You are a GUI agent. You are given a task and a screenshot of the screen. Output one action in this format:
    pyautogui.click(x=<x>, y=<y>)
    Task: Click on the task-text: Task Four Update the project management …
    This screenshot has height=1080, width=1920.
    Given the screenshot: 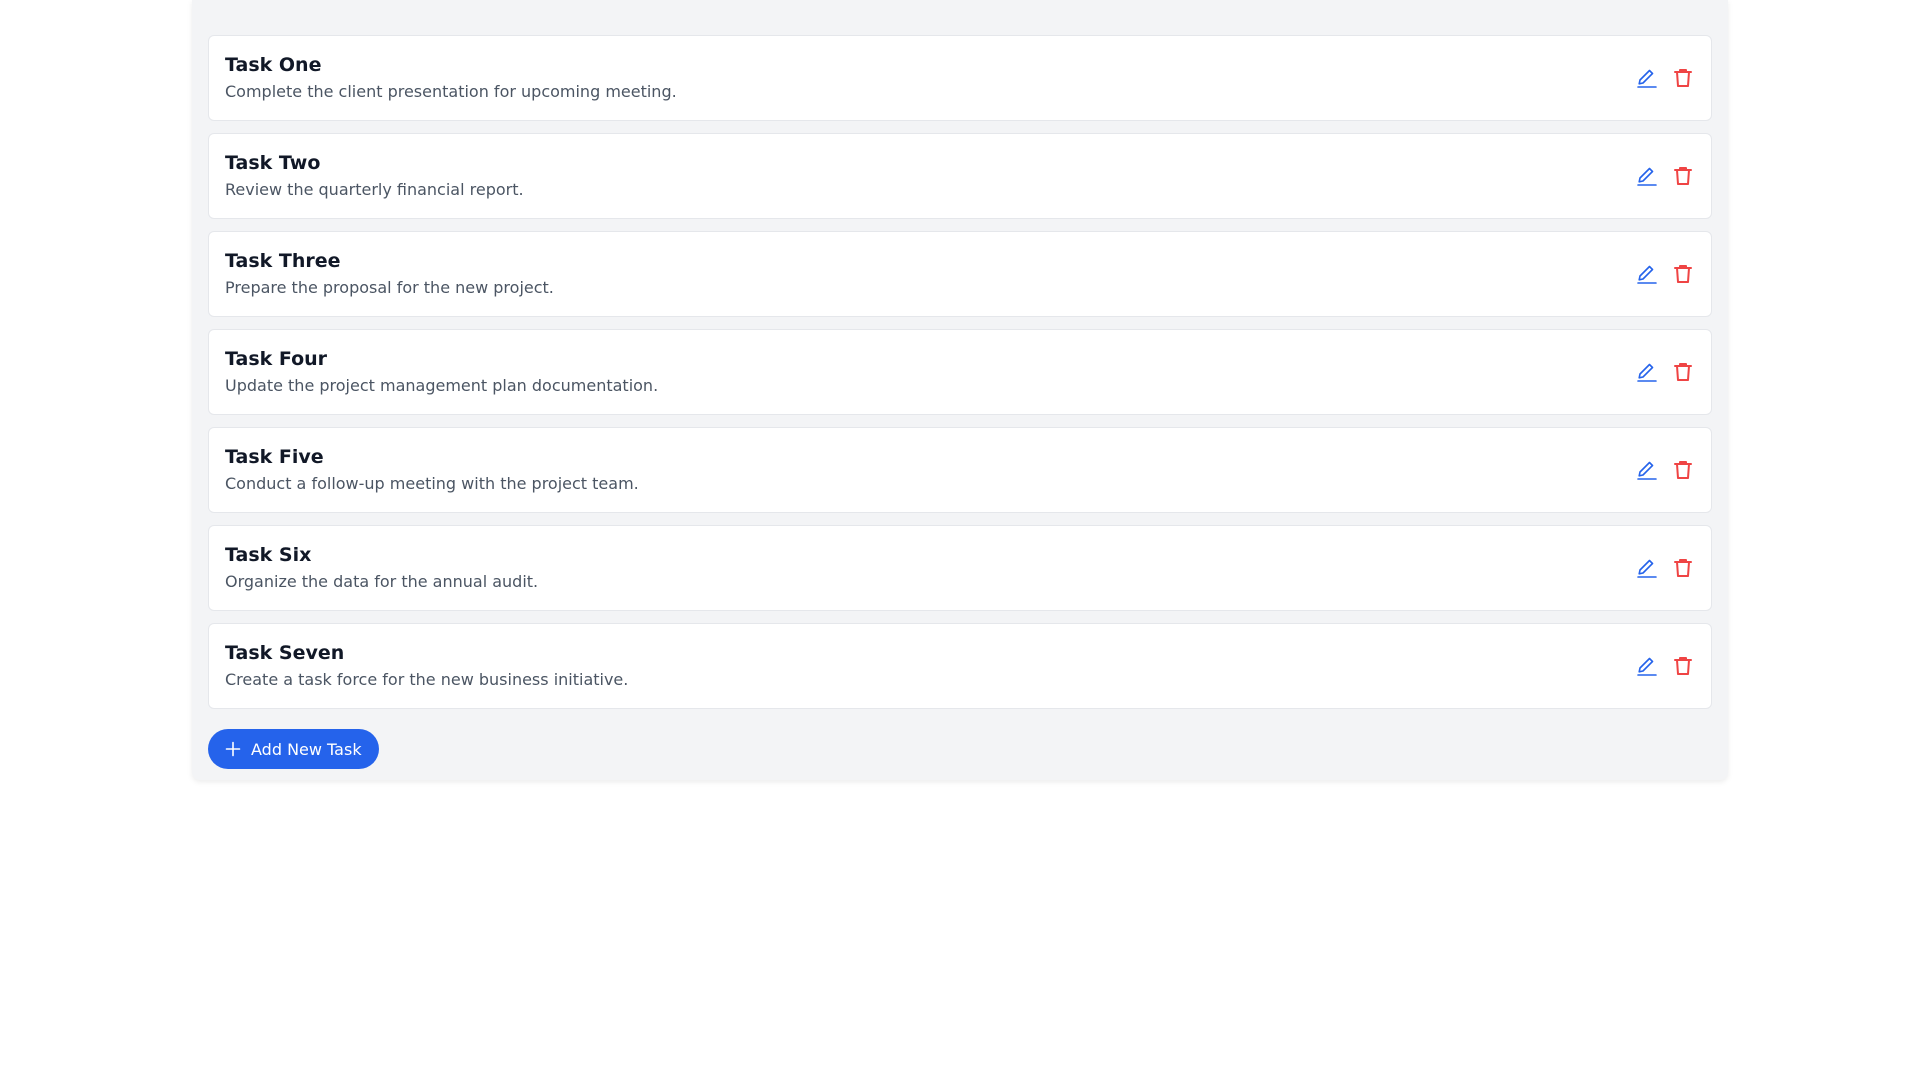 What is the action you would take?
    pyautogui.click(x=441, y=372)
    